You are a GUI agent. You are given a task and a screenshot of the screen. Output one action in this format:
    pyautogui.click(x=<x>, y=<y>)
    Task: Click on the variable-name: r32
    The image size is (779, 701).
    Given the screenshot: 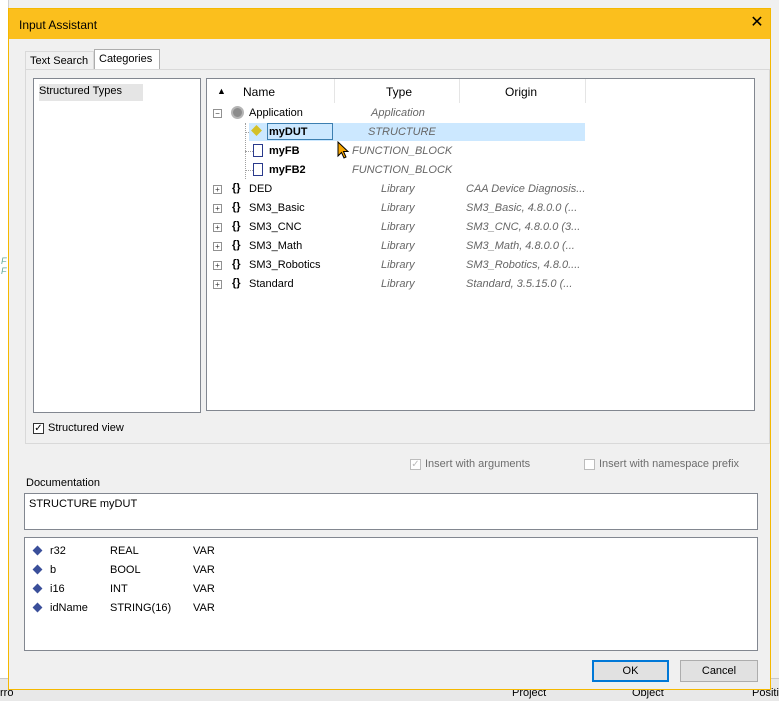 What is the action you would take?
    pyautogui.click(x=58, y=551)
    